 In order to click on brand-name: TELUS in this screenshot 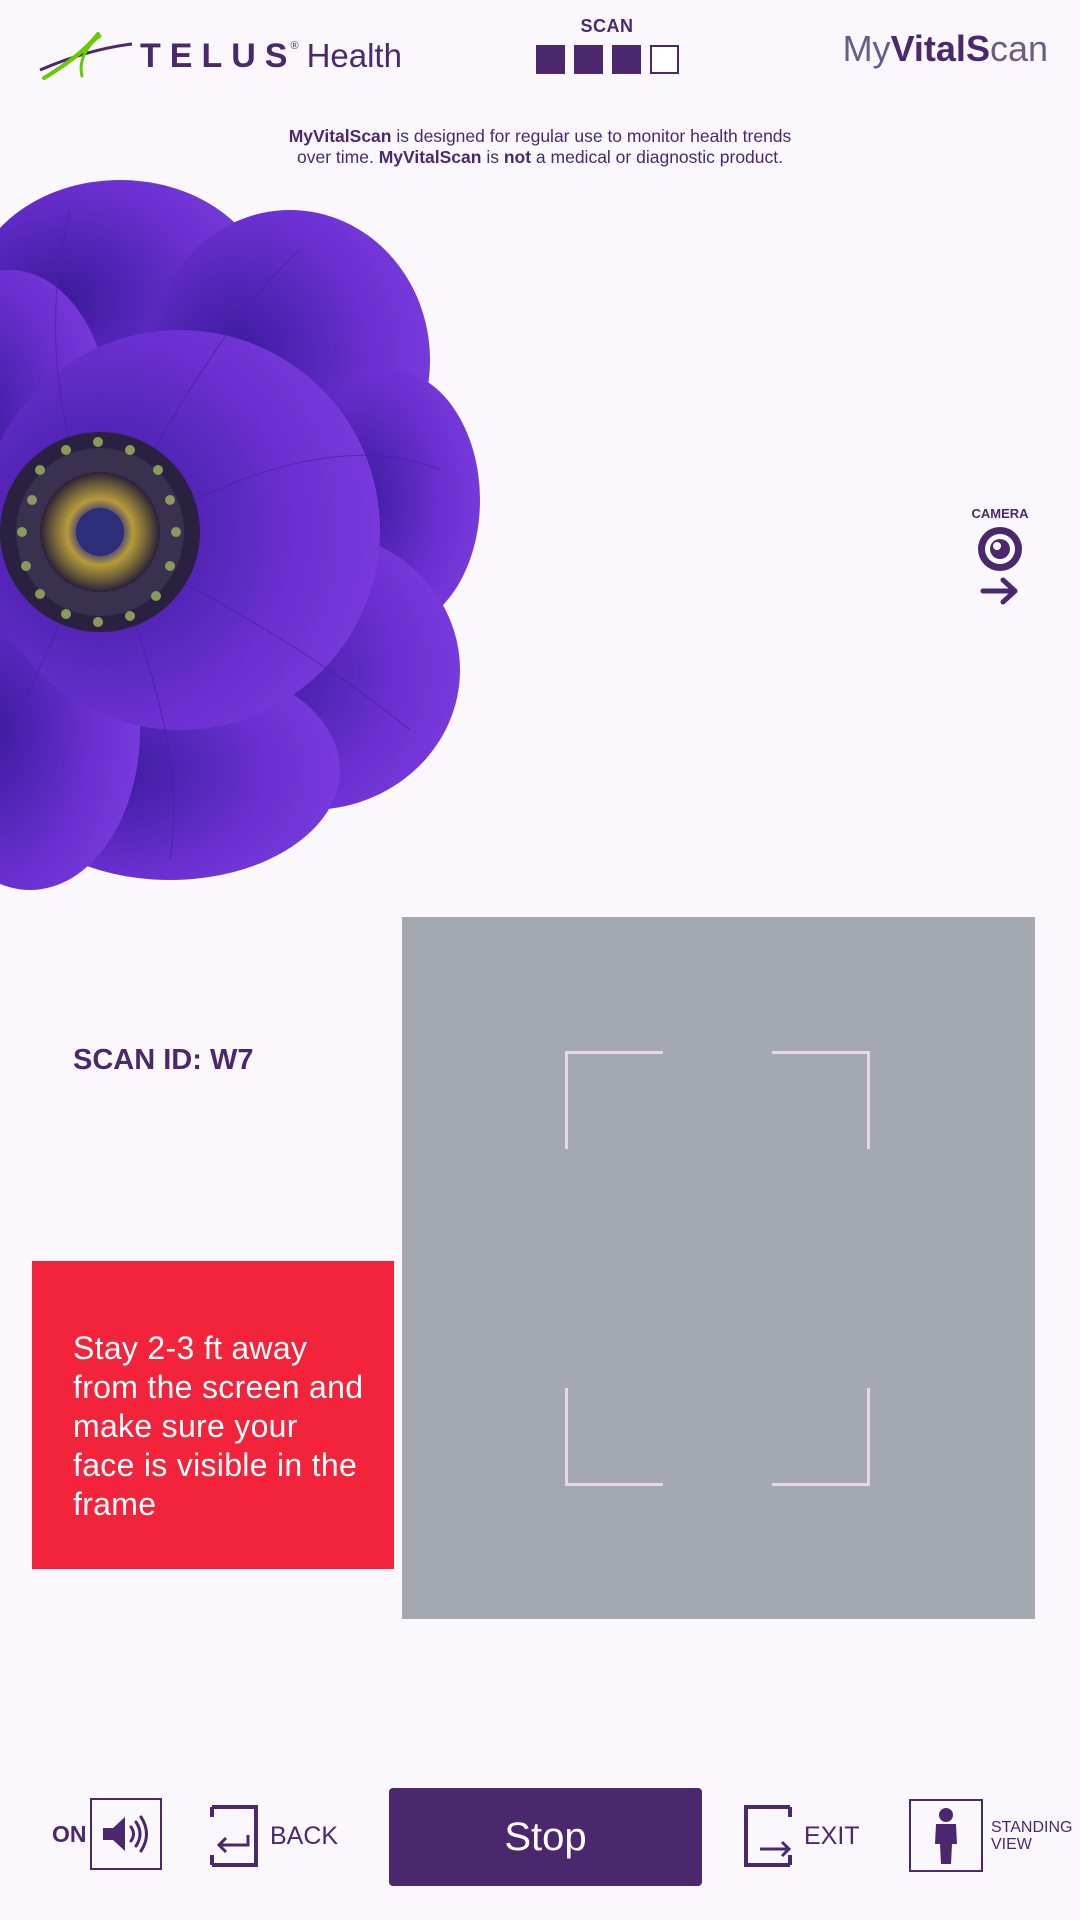, I will do `click(218, 55)`.